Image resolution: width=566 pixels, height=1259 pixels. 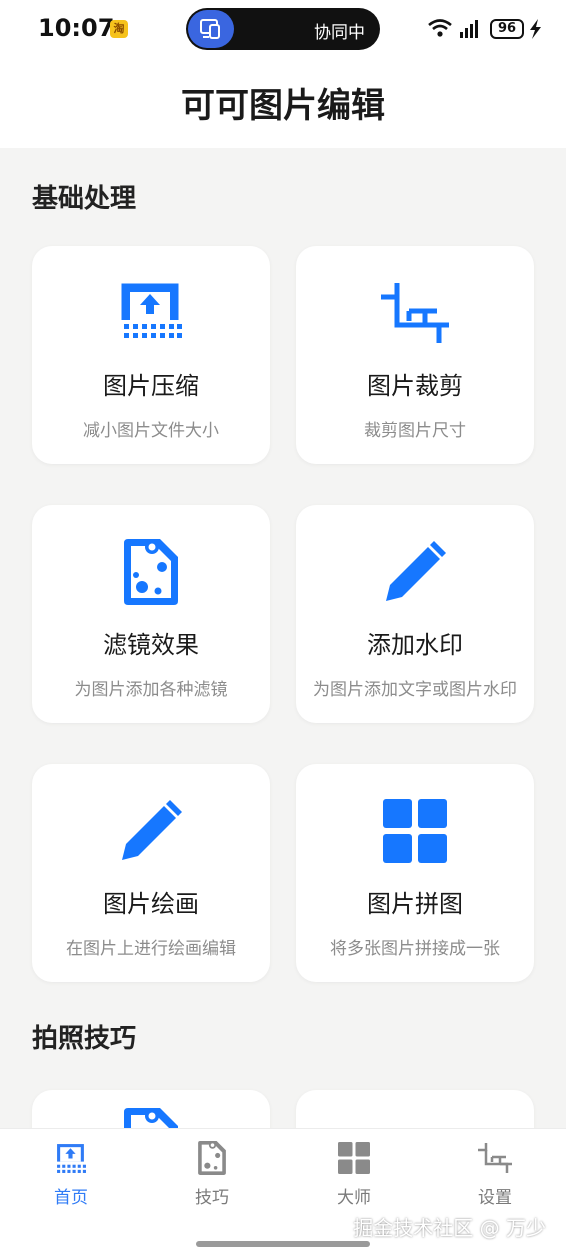 What do you see at coordinates (212, 1198) in the screenshot?
I see `tab-label: 技巧` at bounding box center [212, 1198].